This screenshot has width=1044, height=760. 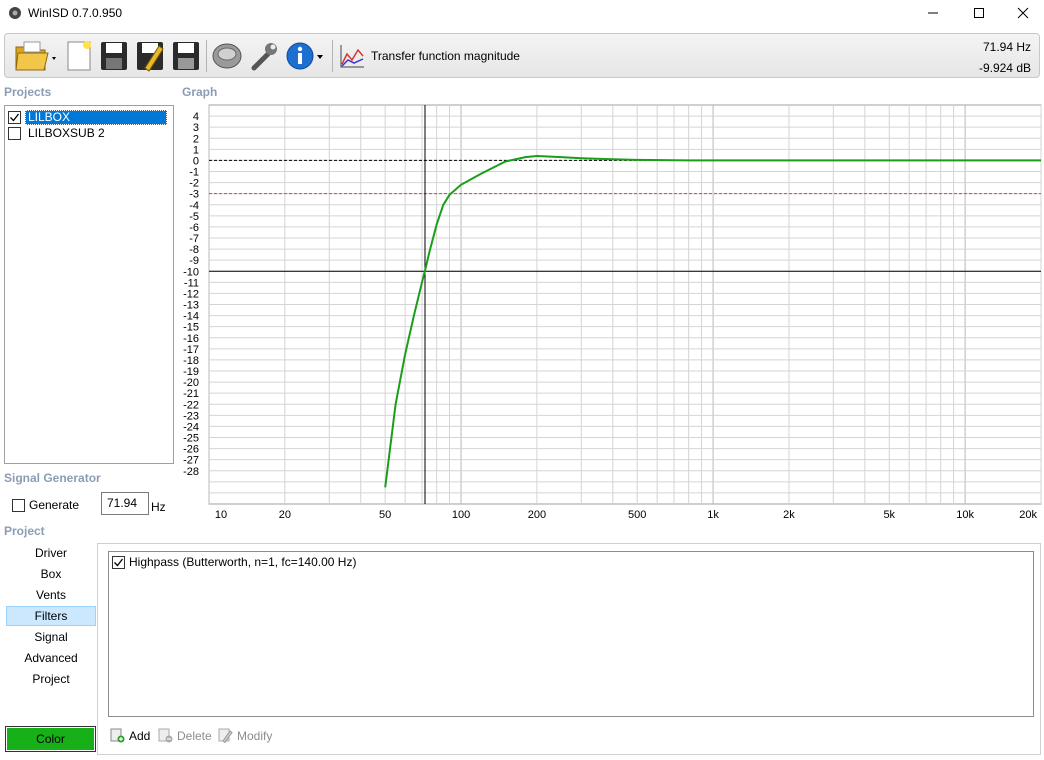 I want to click on folder-open-icon, so click(x=35, y=56).